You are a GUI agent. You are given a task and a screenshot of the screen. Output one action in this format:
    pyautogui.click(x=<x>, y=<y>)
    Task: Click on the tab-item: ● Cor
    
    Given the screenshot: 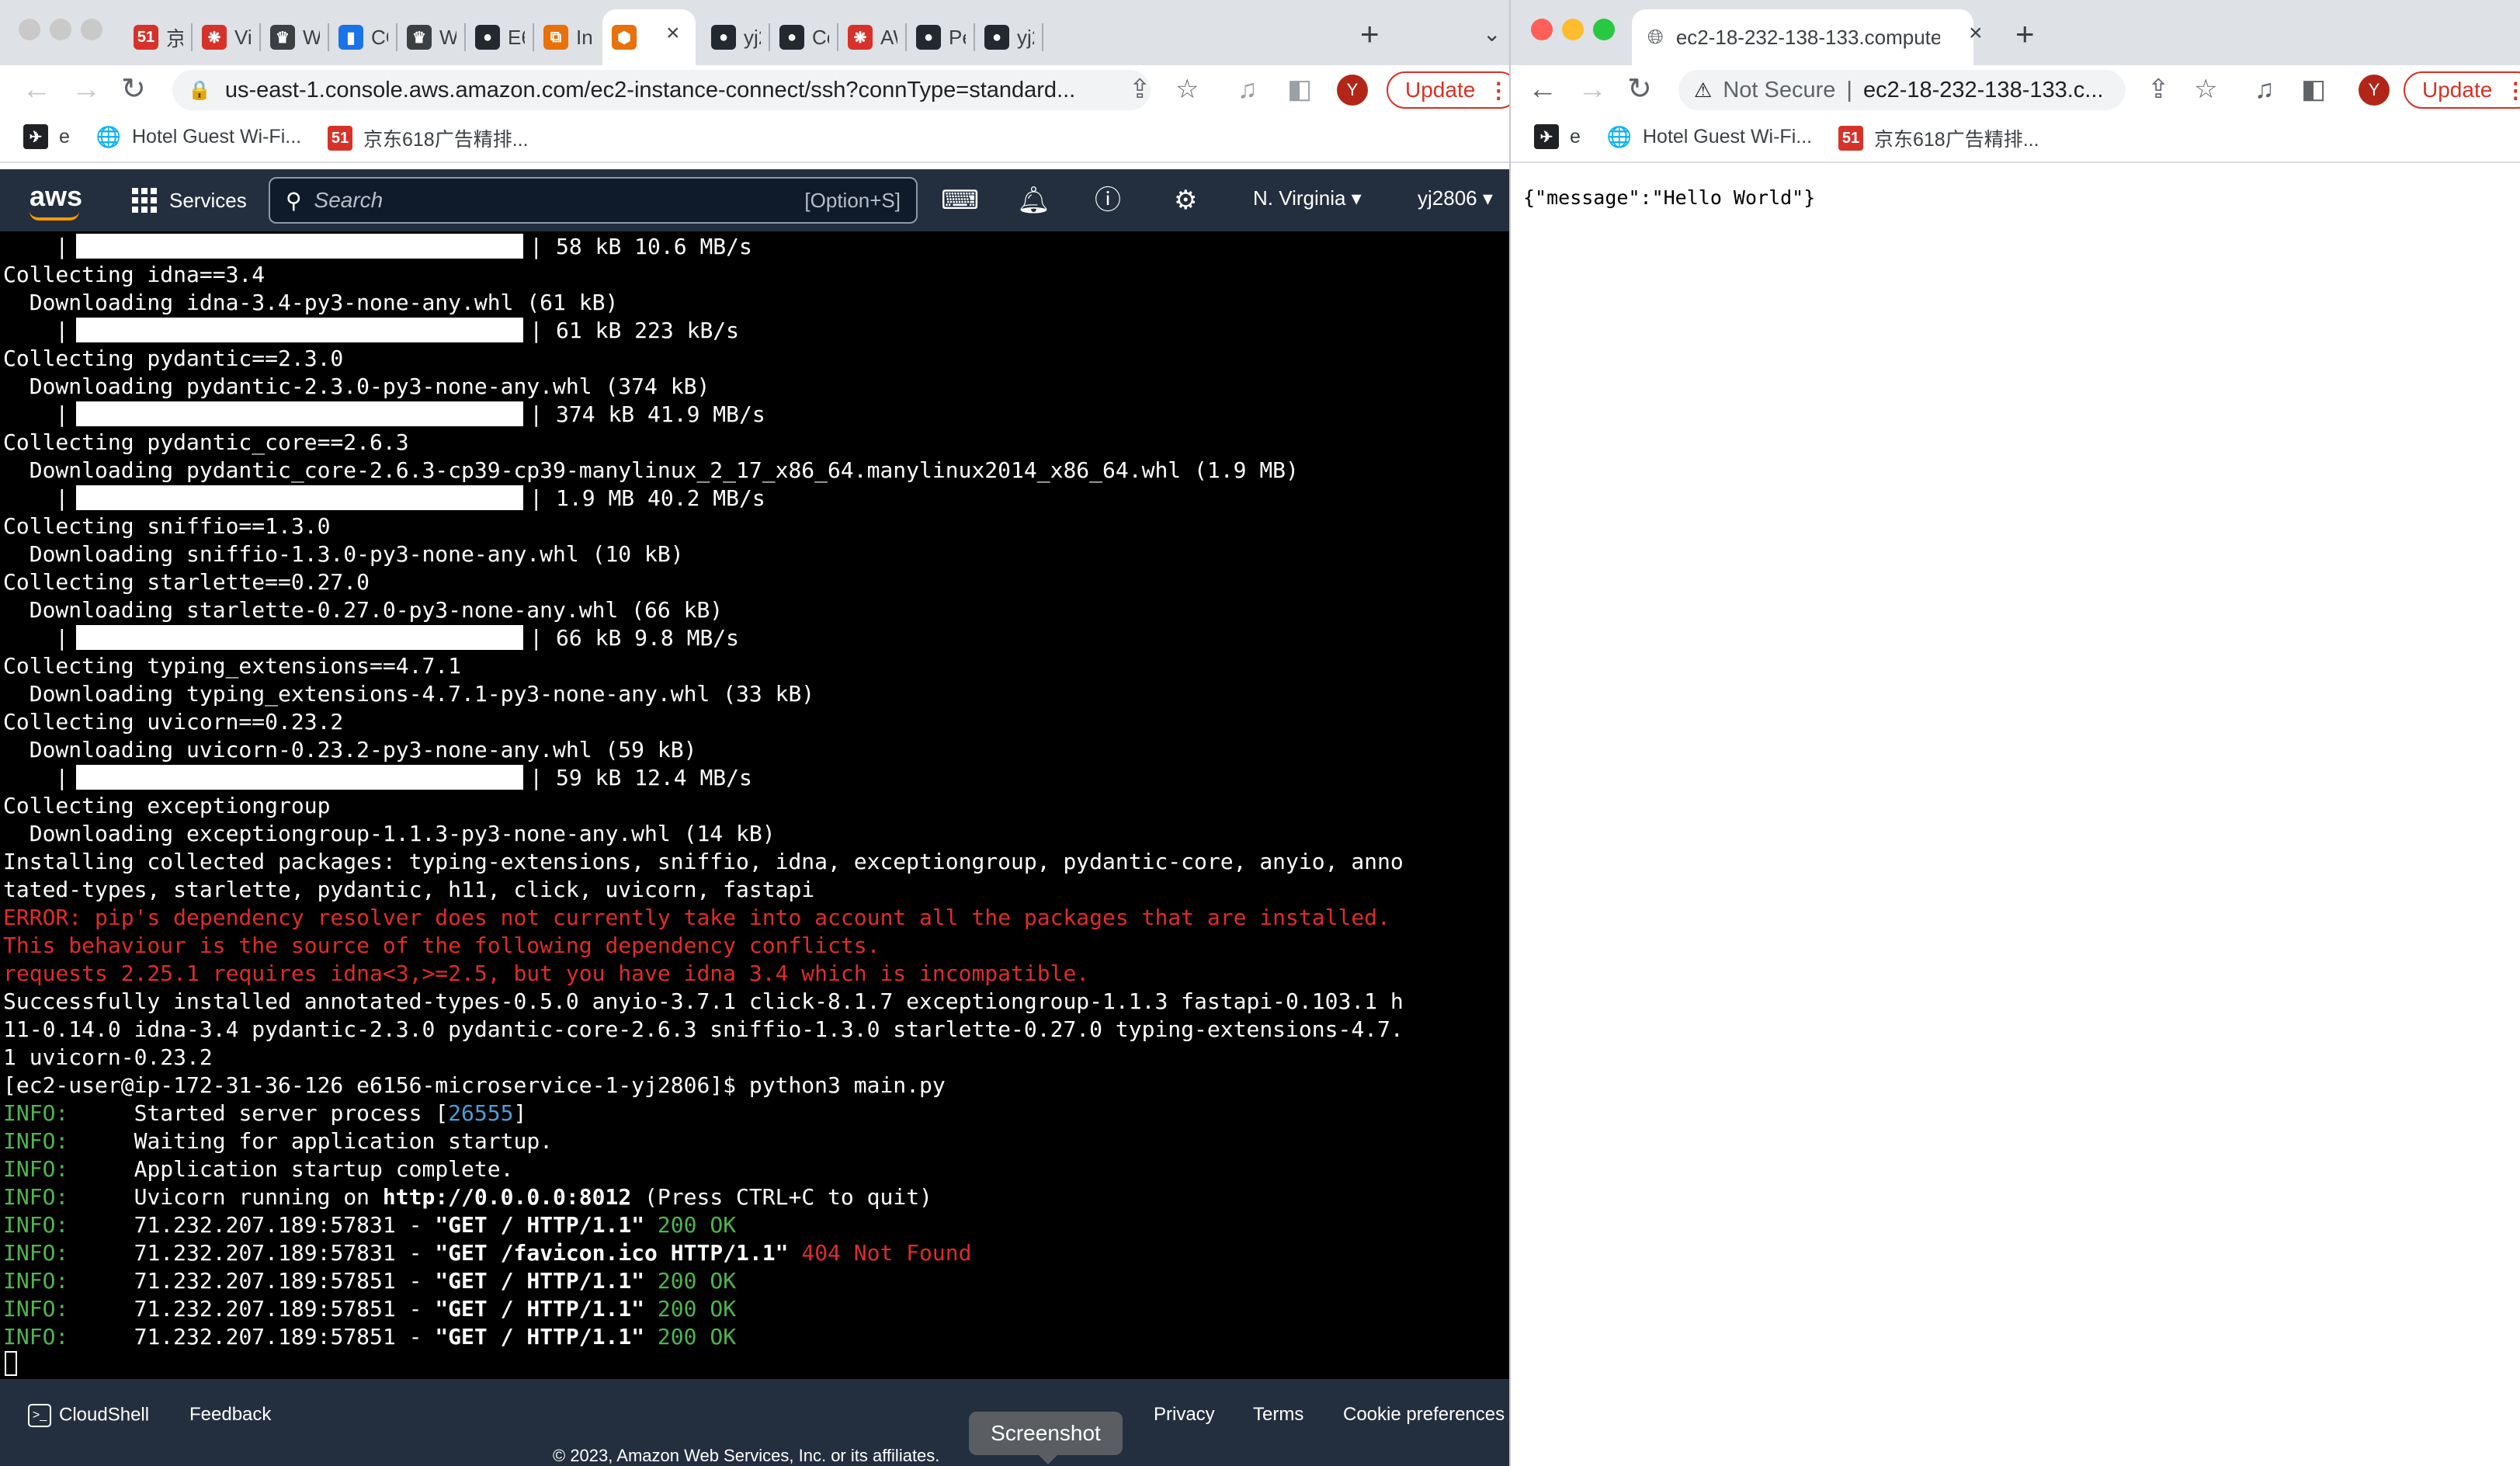 What is the action you would take?
    pyautogui.click(x=804, y=37)
    